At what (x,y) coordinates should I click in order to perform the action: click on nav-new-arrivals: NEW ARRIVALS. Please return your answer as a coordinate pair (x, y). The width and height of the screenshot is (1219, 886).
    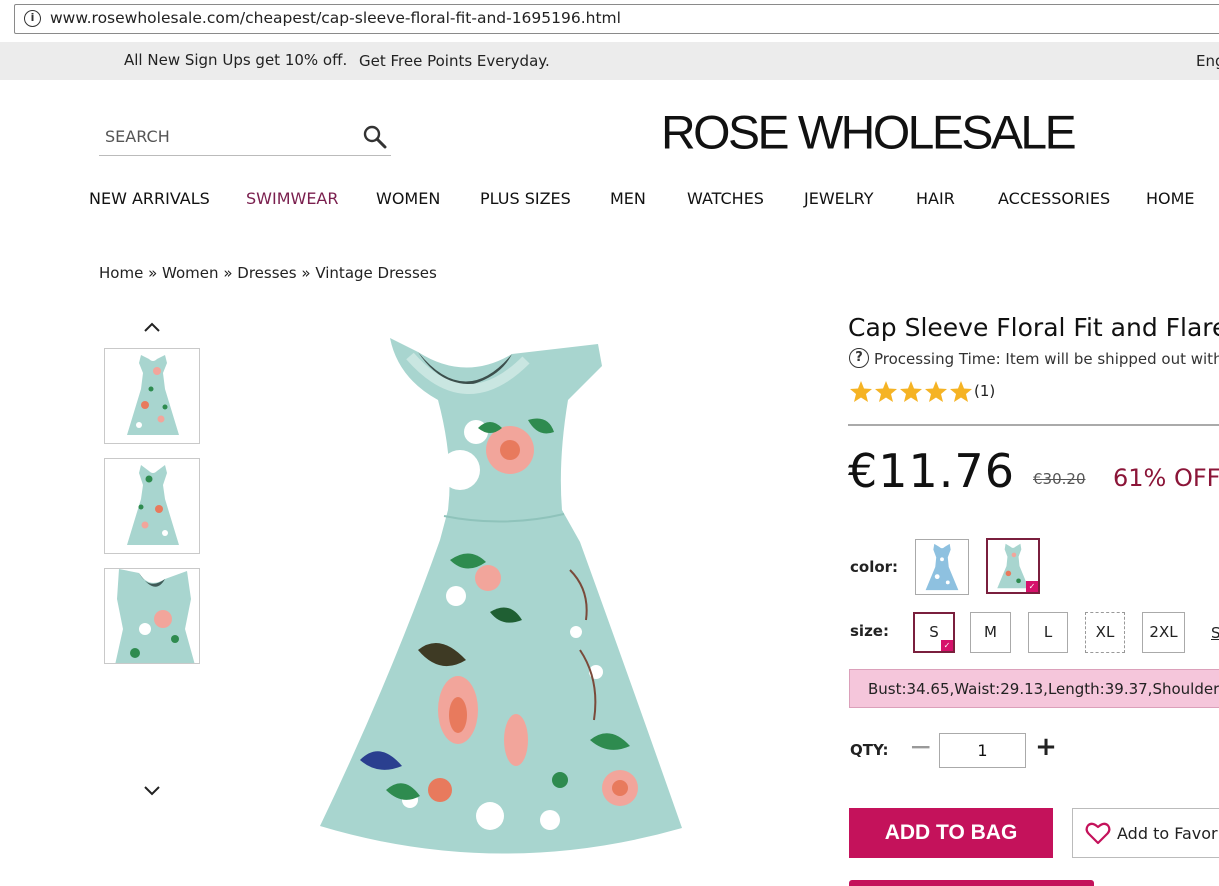
    Looking at the image, I should click on (149, 198).